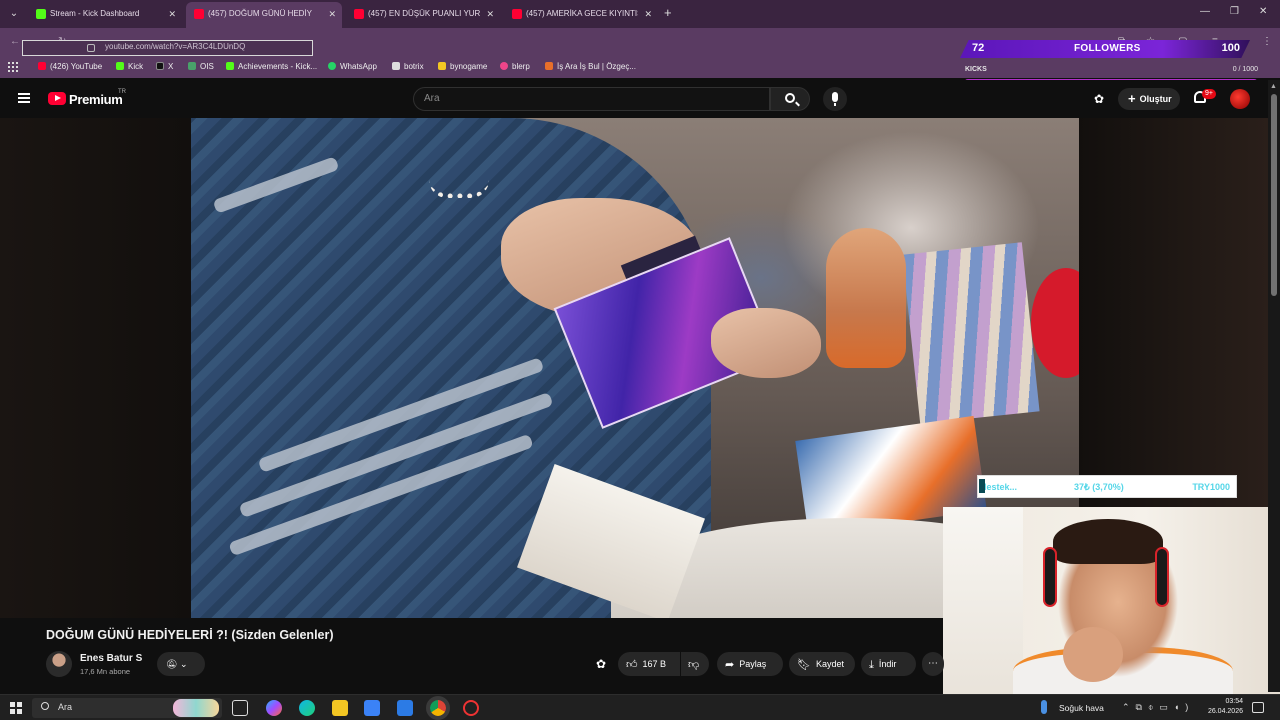  What do you see at coordinates (1234, 11) in the screenshot?
I see `maximize-icon: ❐` at bounding box center [1234, 11].